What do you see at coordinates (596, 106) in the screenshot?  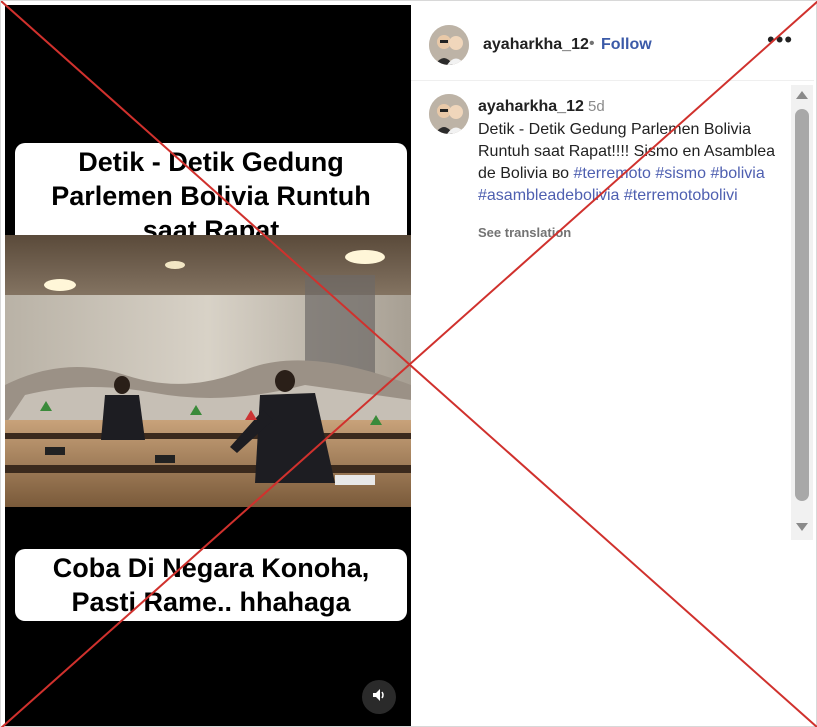 I see `comment-timestamp: 5d` at bounding box center [596, 106].